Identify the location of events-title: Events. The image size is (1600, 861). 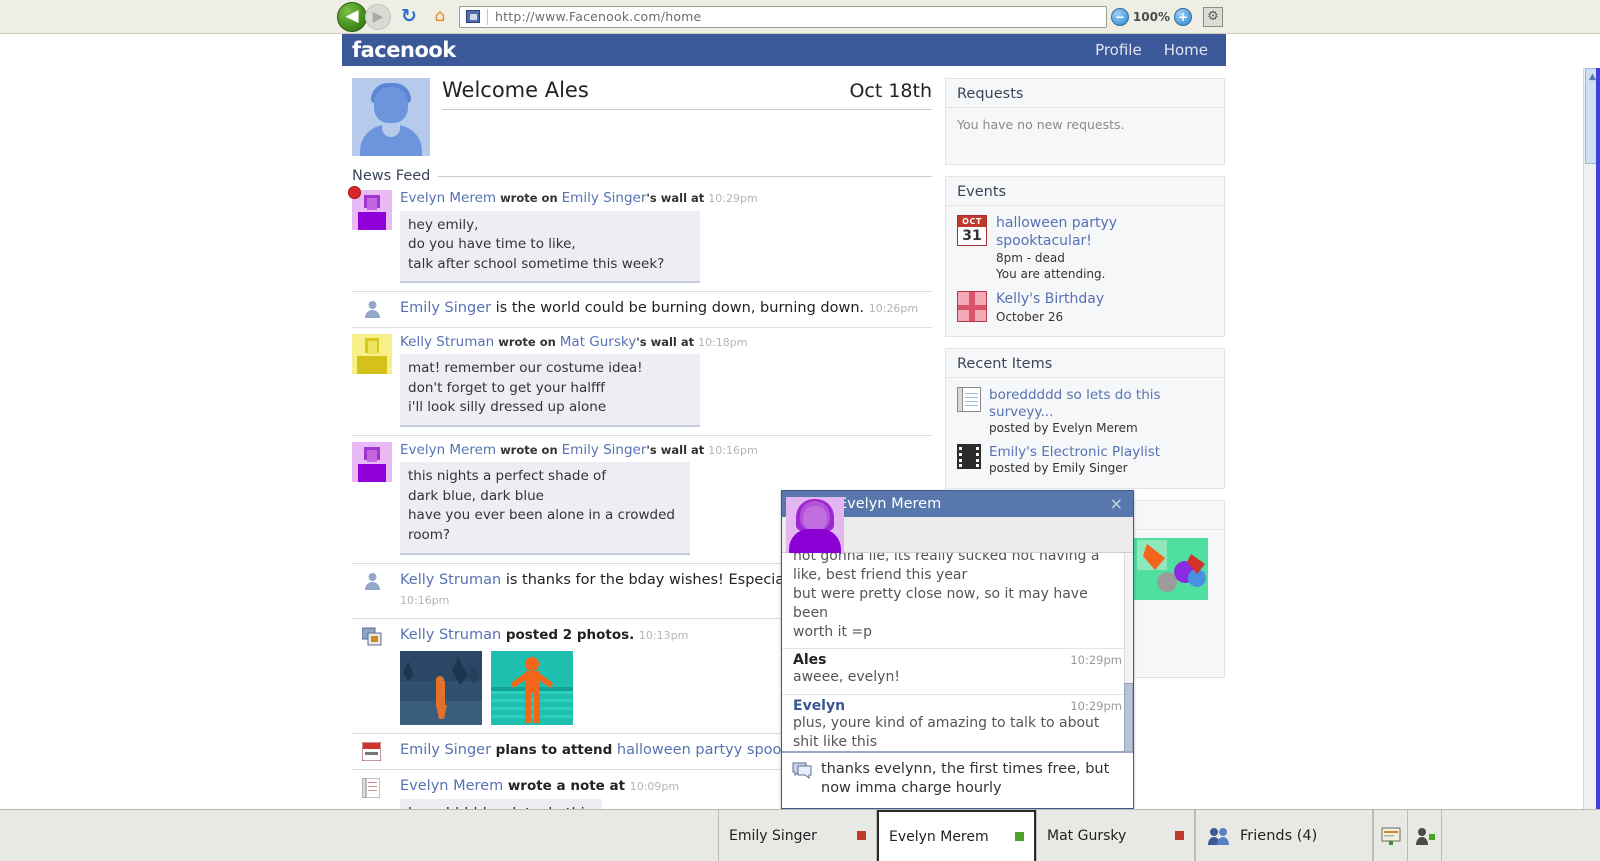
(1085, 191).